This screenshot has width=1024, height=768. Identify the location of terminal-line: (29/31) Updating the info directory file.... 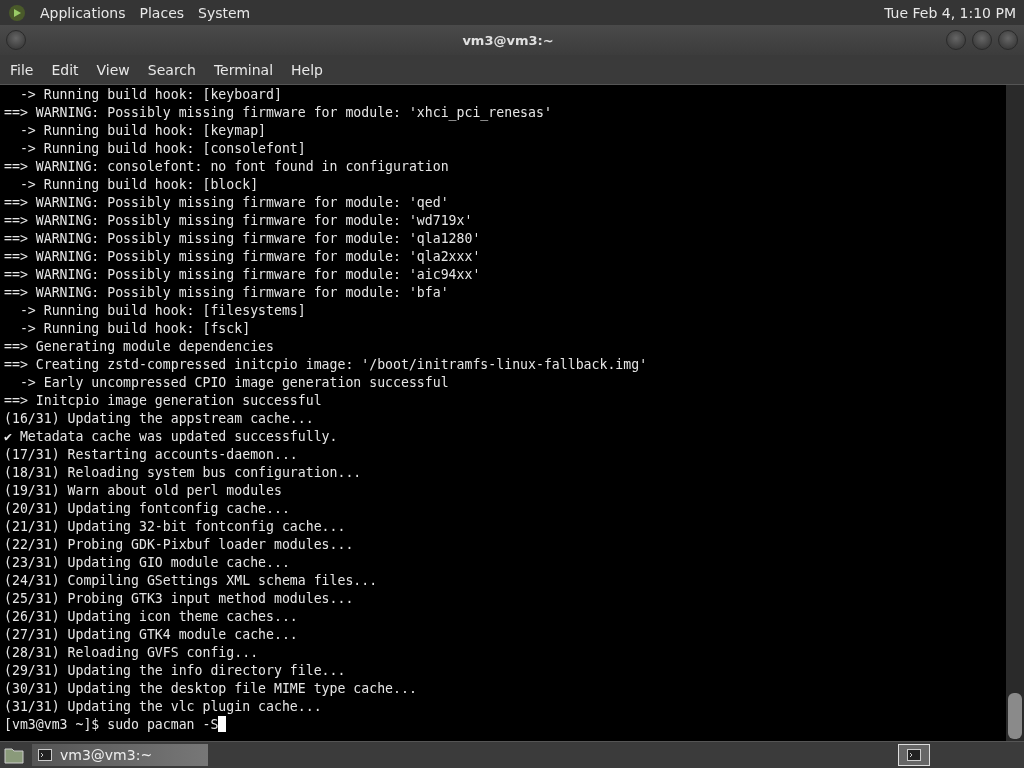
(175, 670).